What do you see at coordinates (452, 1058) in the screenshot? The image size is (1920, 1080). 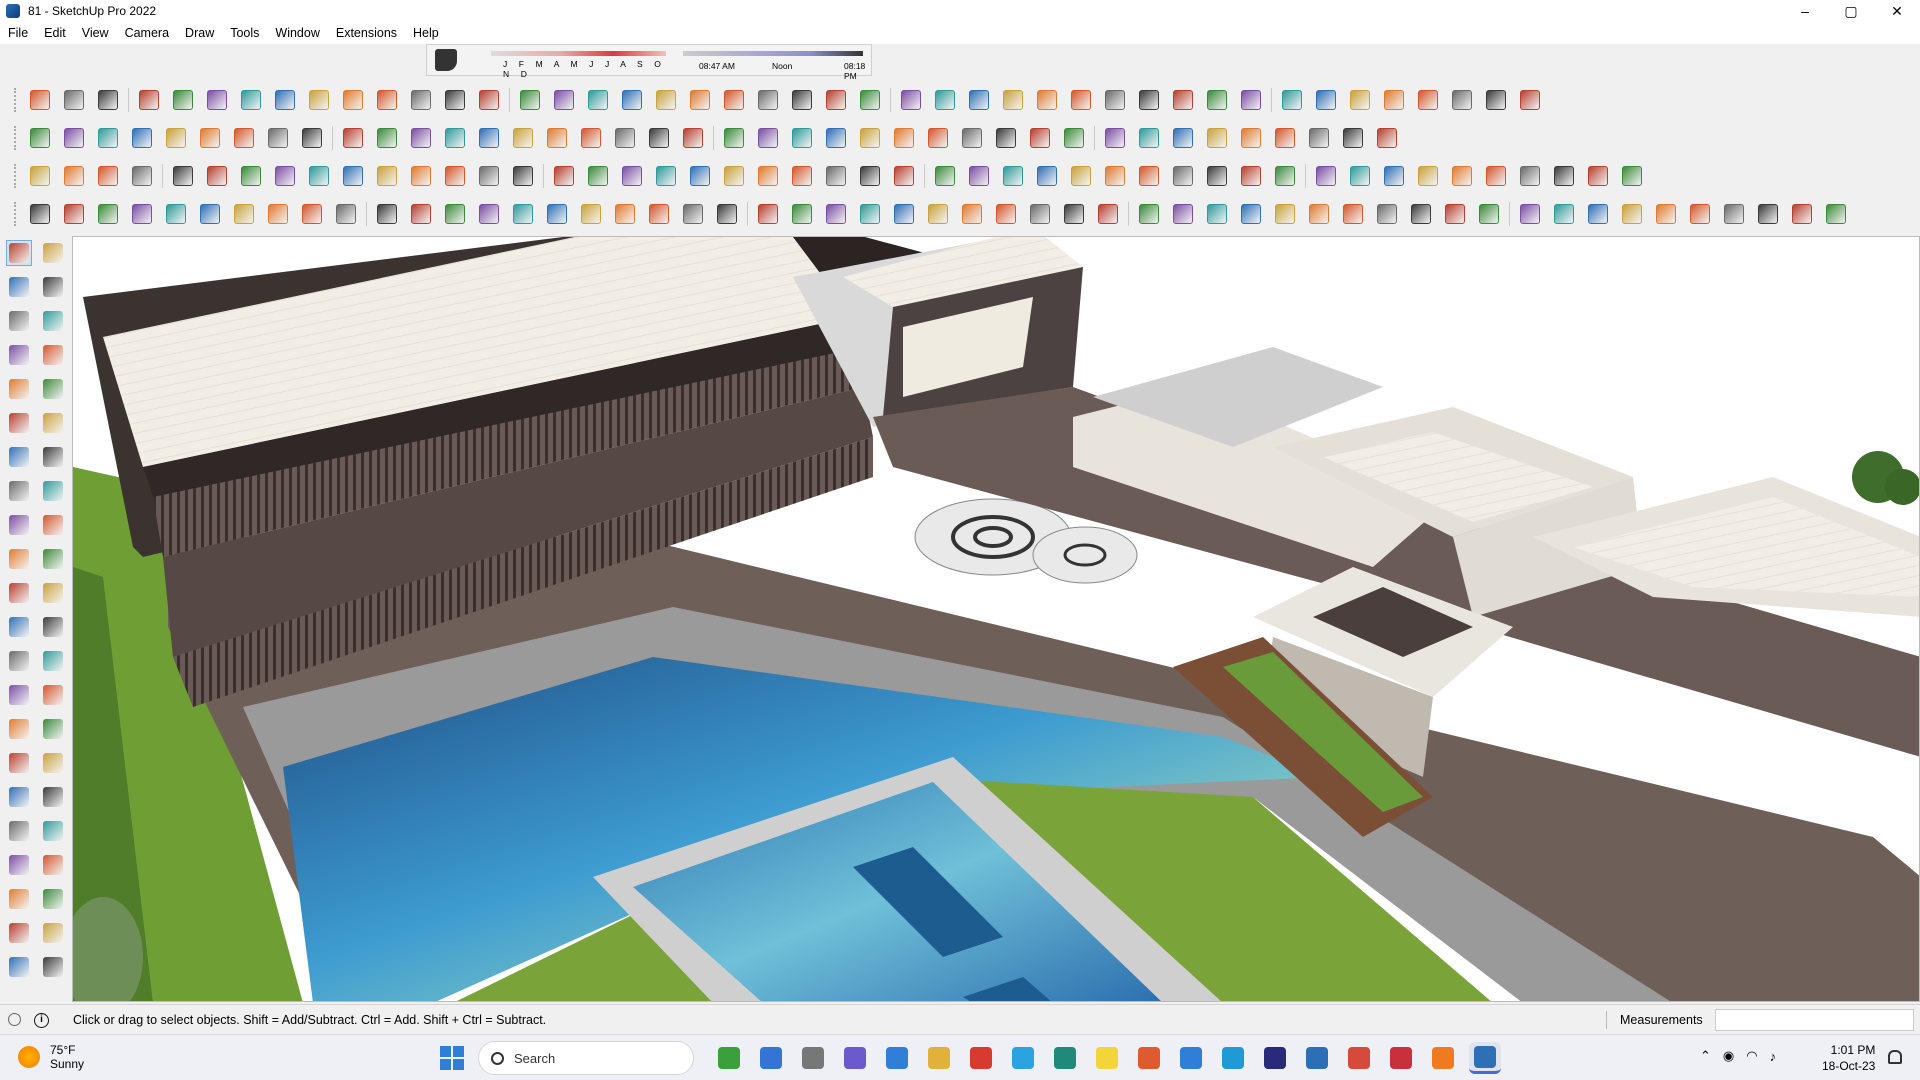 I see `start-button` at bounding box center [452, 1058].